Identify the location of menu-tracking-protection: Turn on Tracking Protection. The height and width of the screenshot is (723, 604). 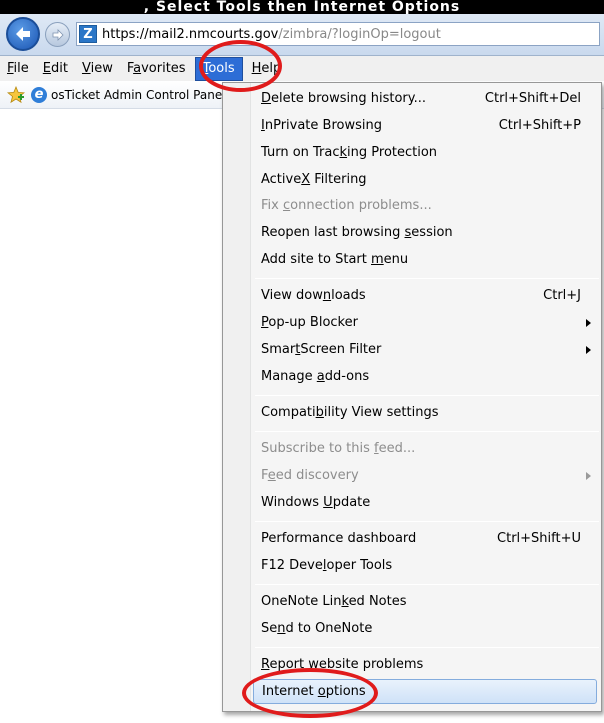
(425, 152).